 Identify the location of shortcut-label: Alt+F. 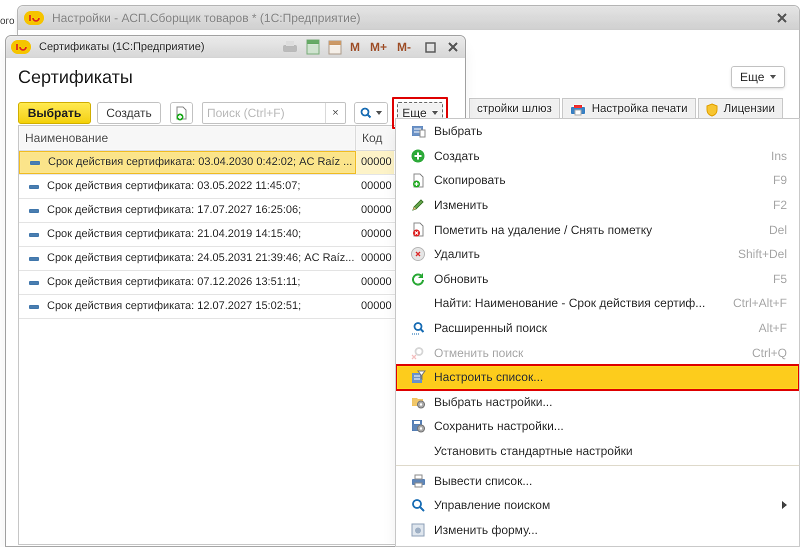
(772, 329).